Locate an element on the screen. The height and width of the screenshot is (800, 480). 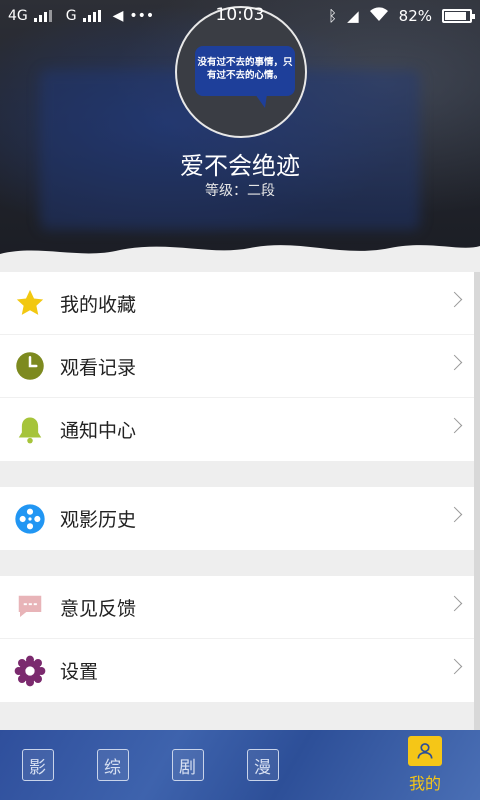
menu-item-notifications: 通知中心 is located at coordinates (237, 429).